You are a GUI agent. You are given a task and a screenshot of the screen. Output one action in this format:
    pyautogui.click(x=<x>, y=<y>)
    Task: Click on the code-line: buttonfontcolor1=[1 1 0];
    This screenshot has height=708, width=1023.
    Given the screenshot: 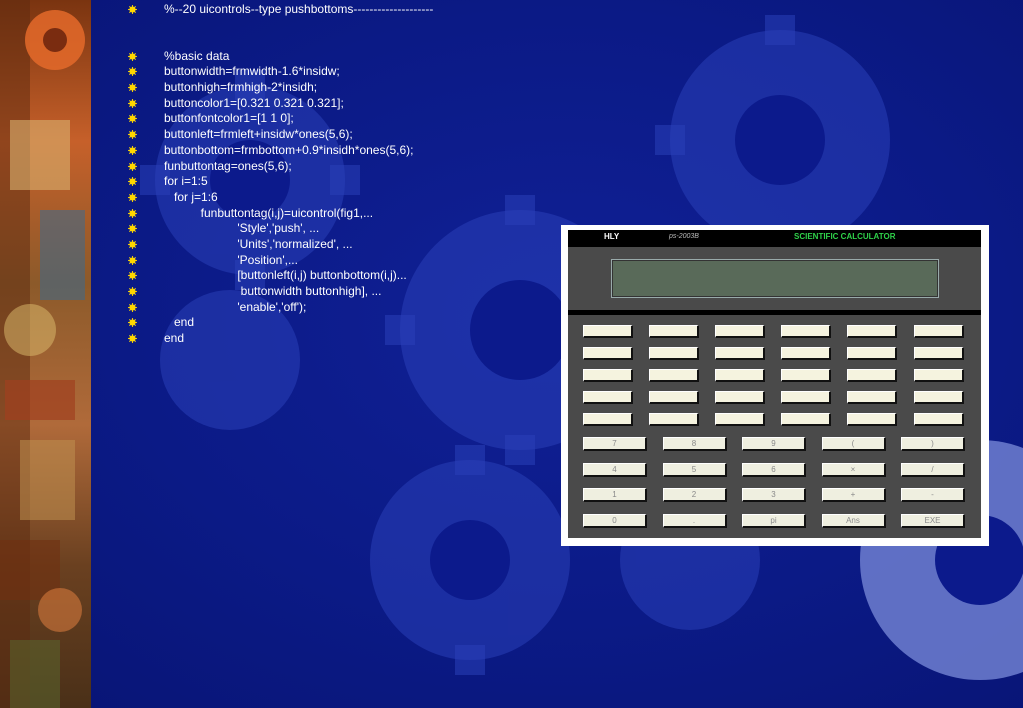 What is the action you would take?
    pyautogui.click(x=280, y=119)
    